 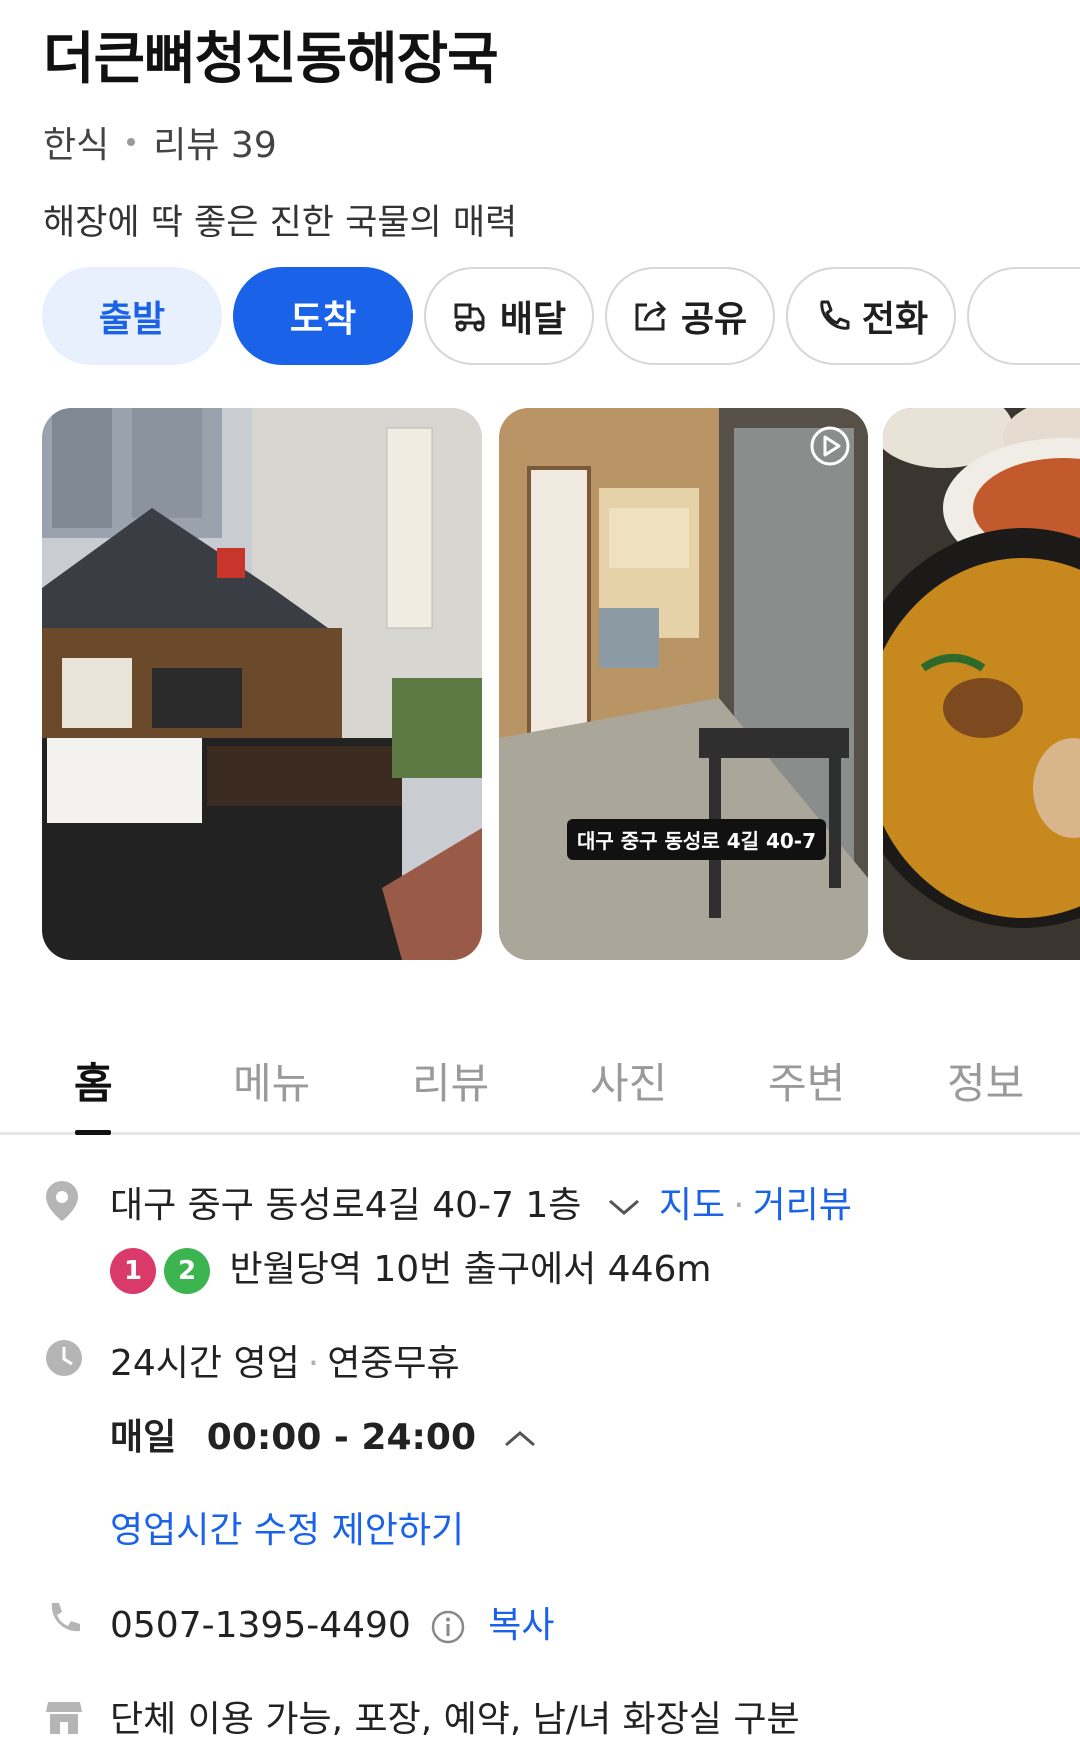 I want to click on info-icon, so click(x=448, y=1627).